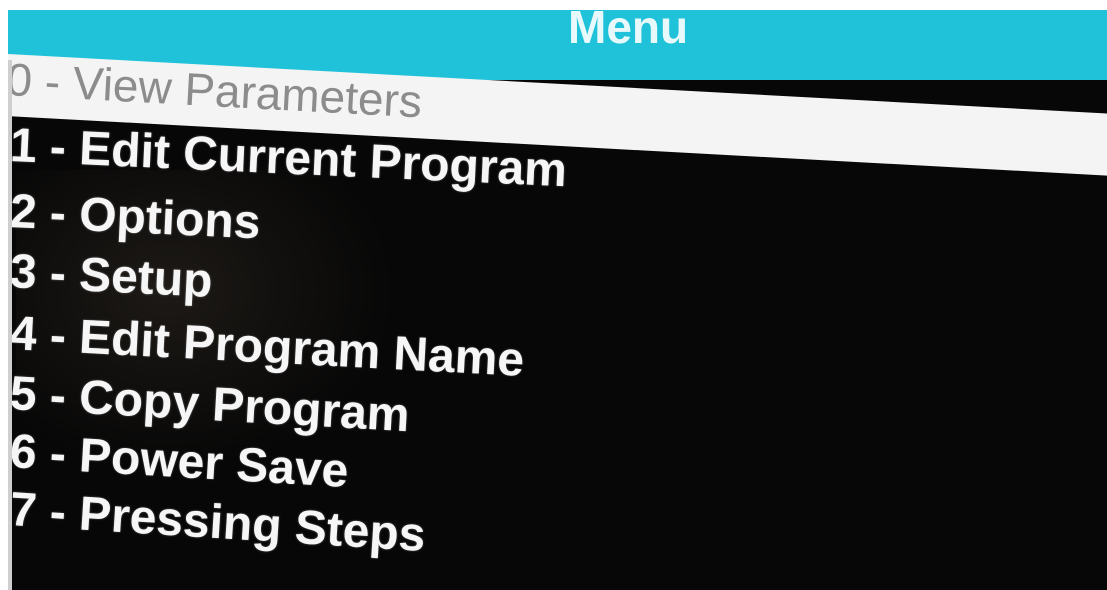 This screenshot has height=590, width=1107. I want to click on screen-bezel-edge, so click(10, 325).